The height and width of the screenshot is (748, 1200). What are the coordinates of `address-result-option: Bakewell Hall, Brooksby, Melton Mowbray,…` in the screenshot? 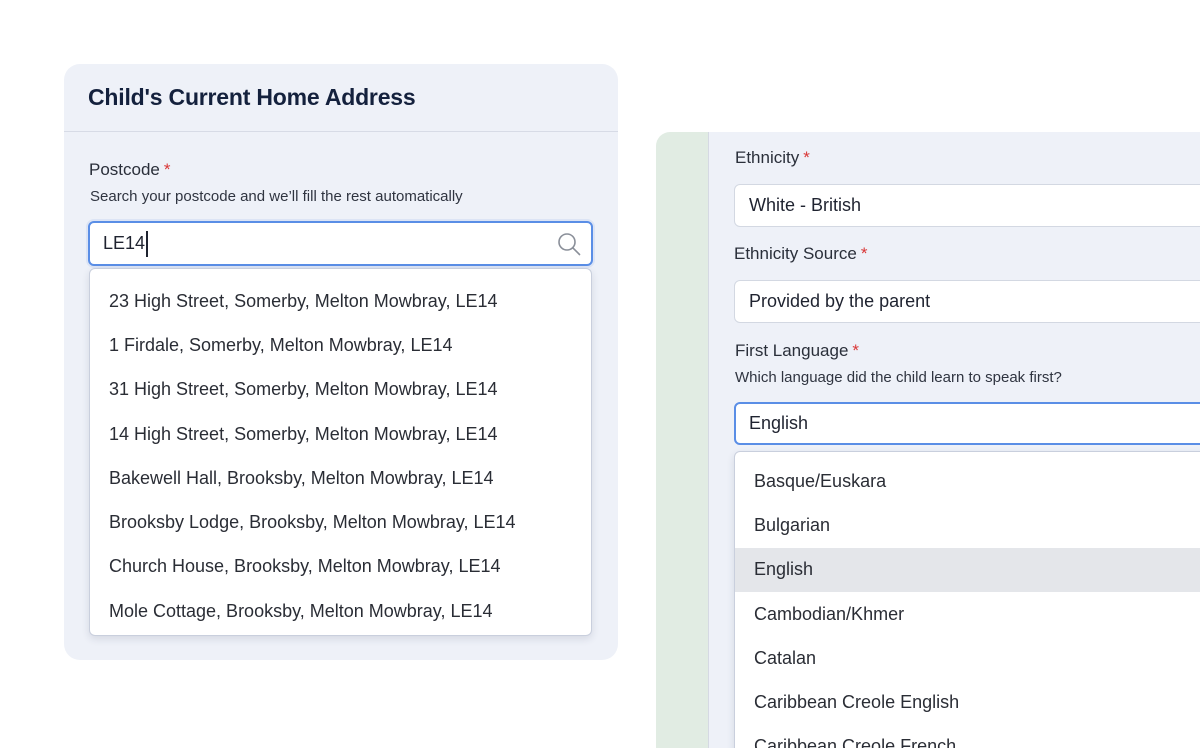 It's located at (340, 478).